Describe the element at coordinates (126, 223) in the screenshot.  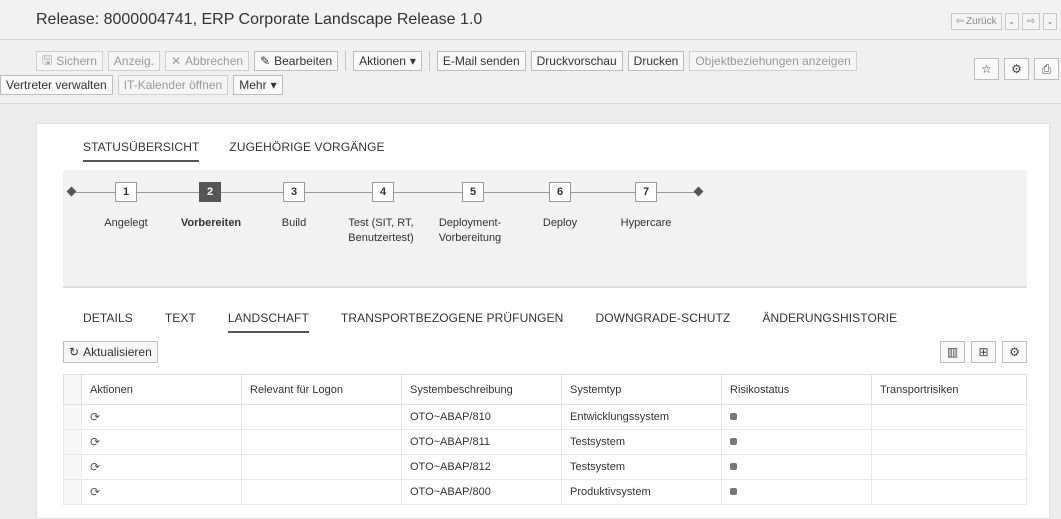
I see `phase-label-1: Angelegt` at that location.